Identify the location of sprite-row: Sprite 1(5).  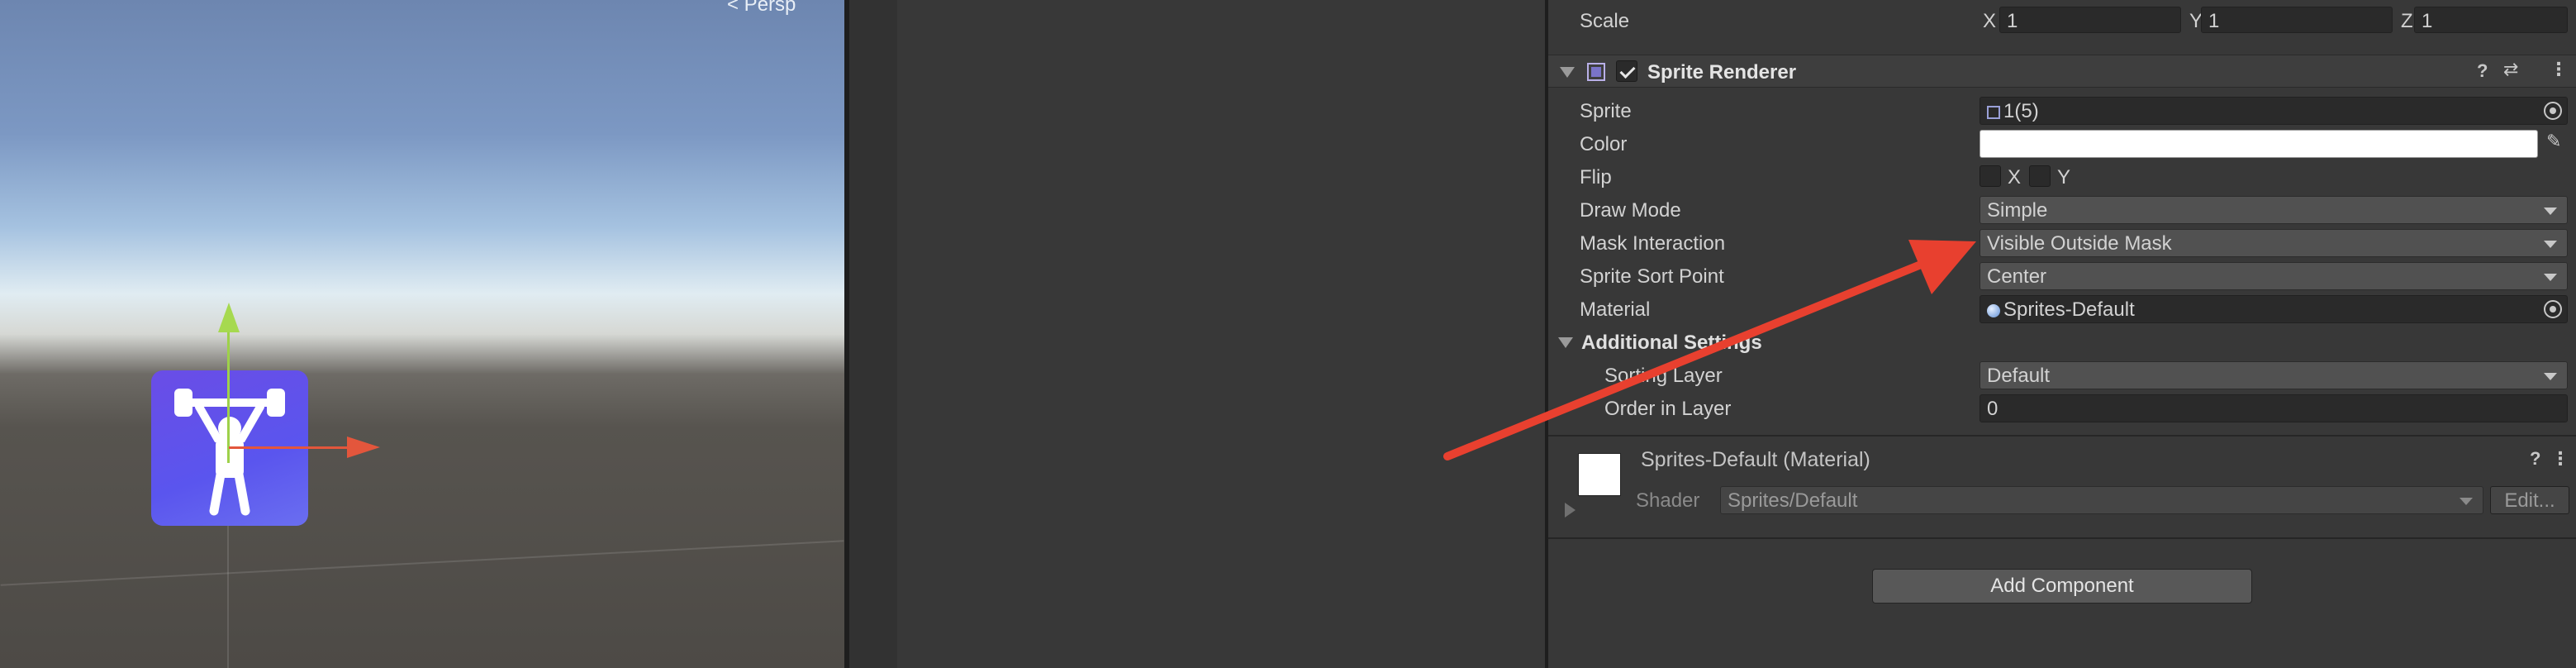
(2062, 110).